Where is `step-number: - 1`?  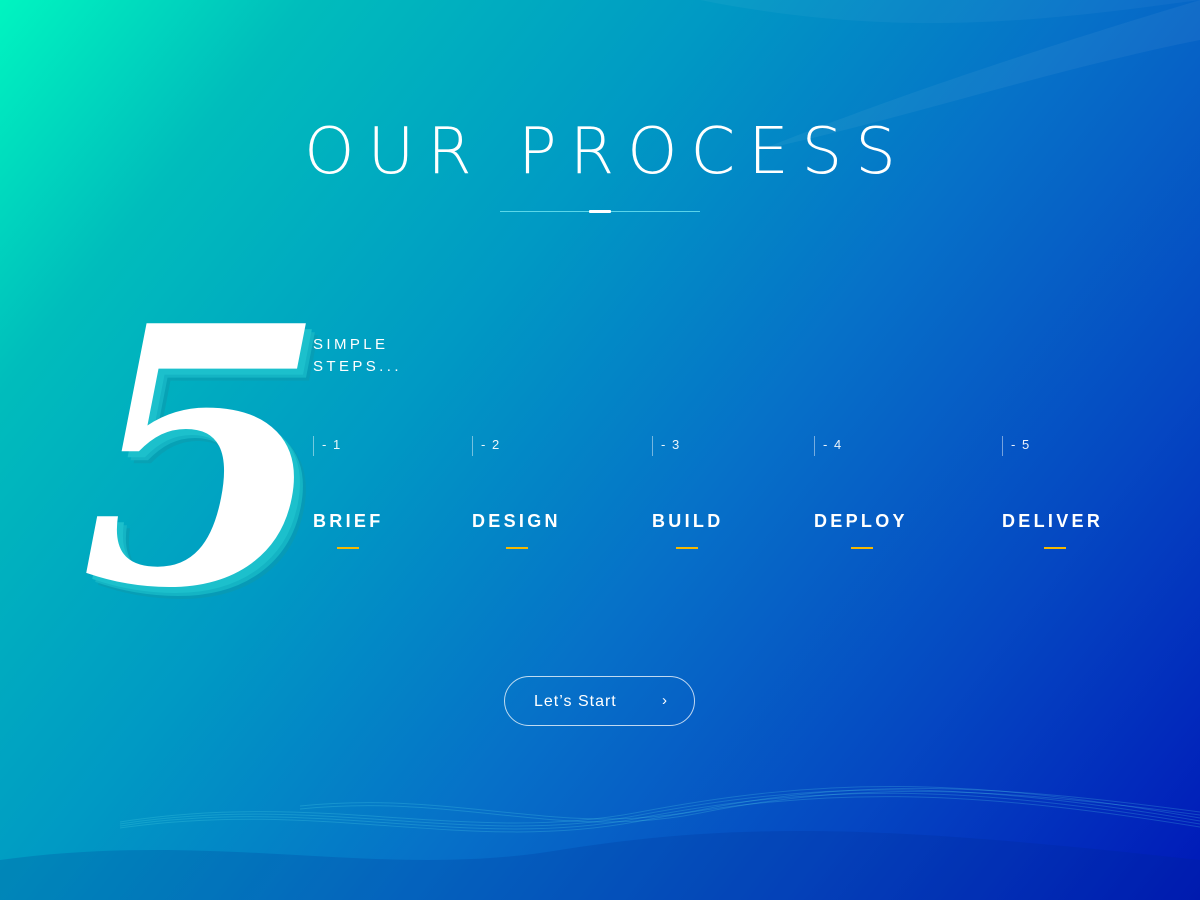 step-number: - 1 is located at coordinates (327, 446).